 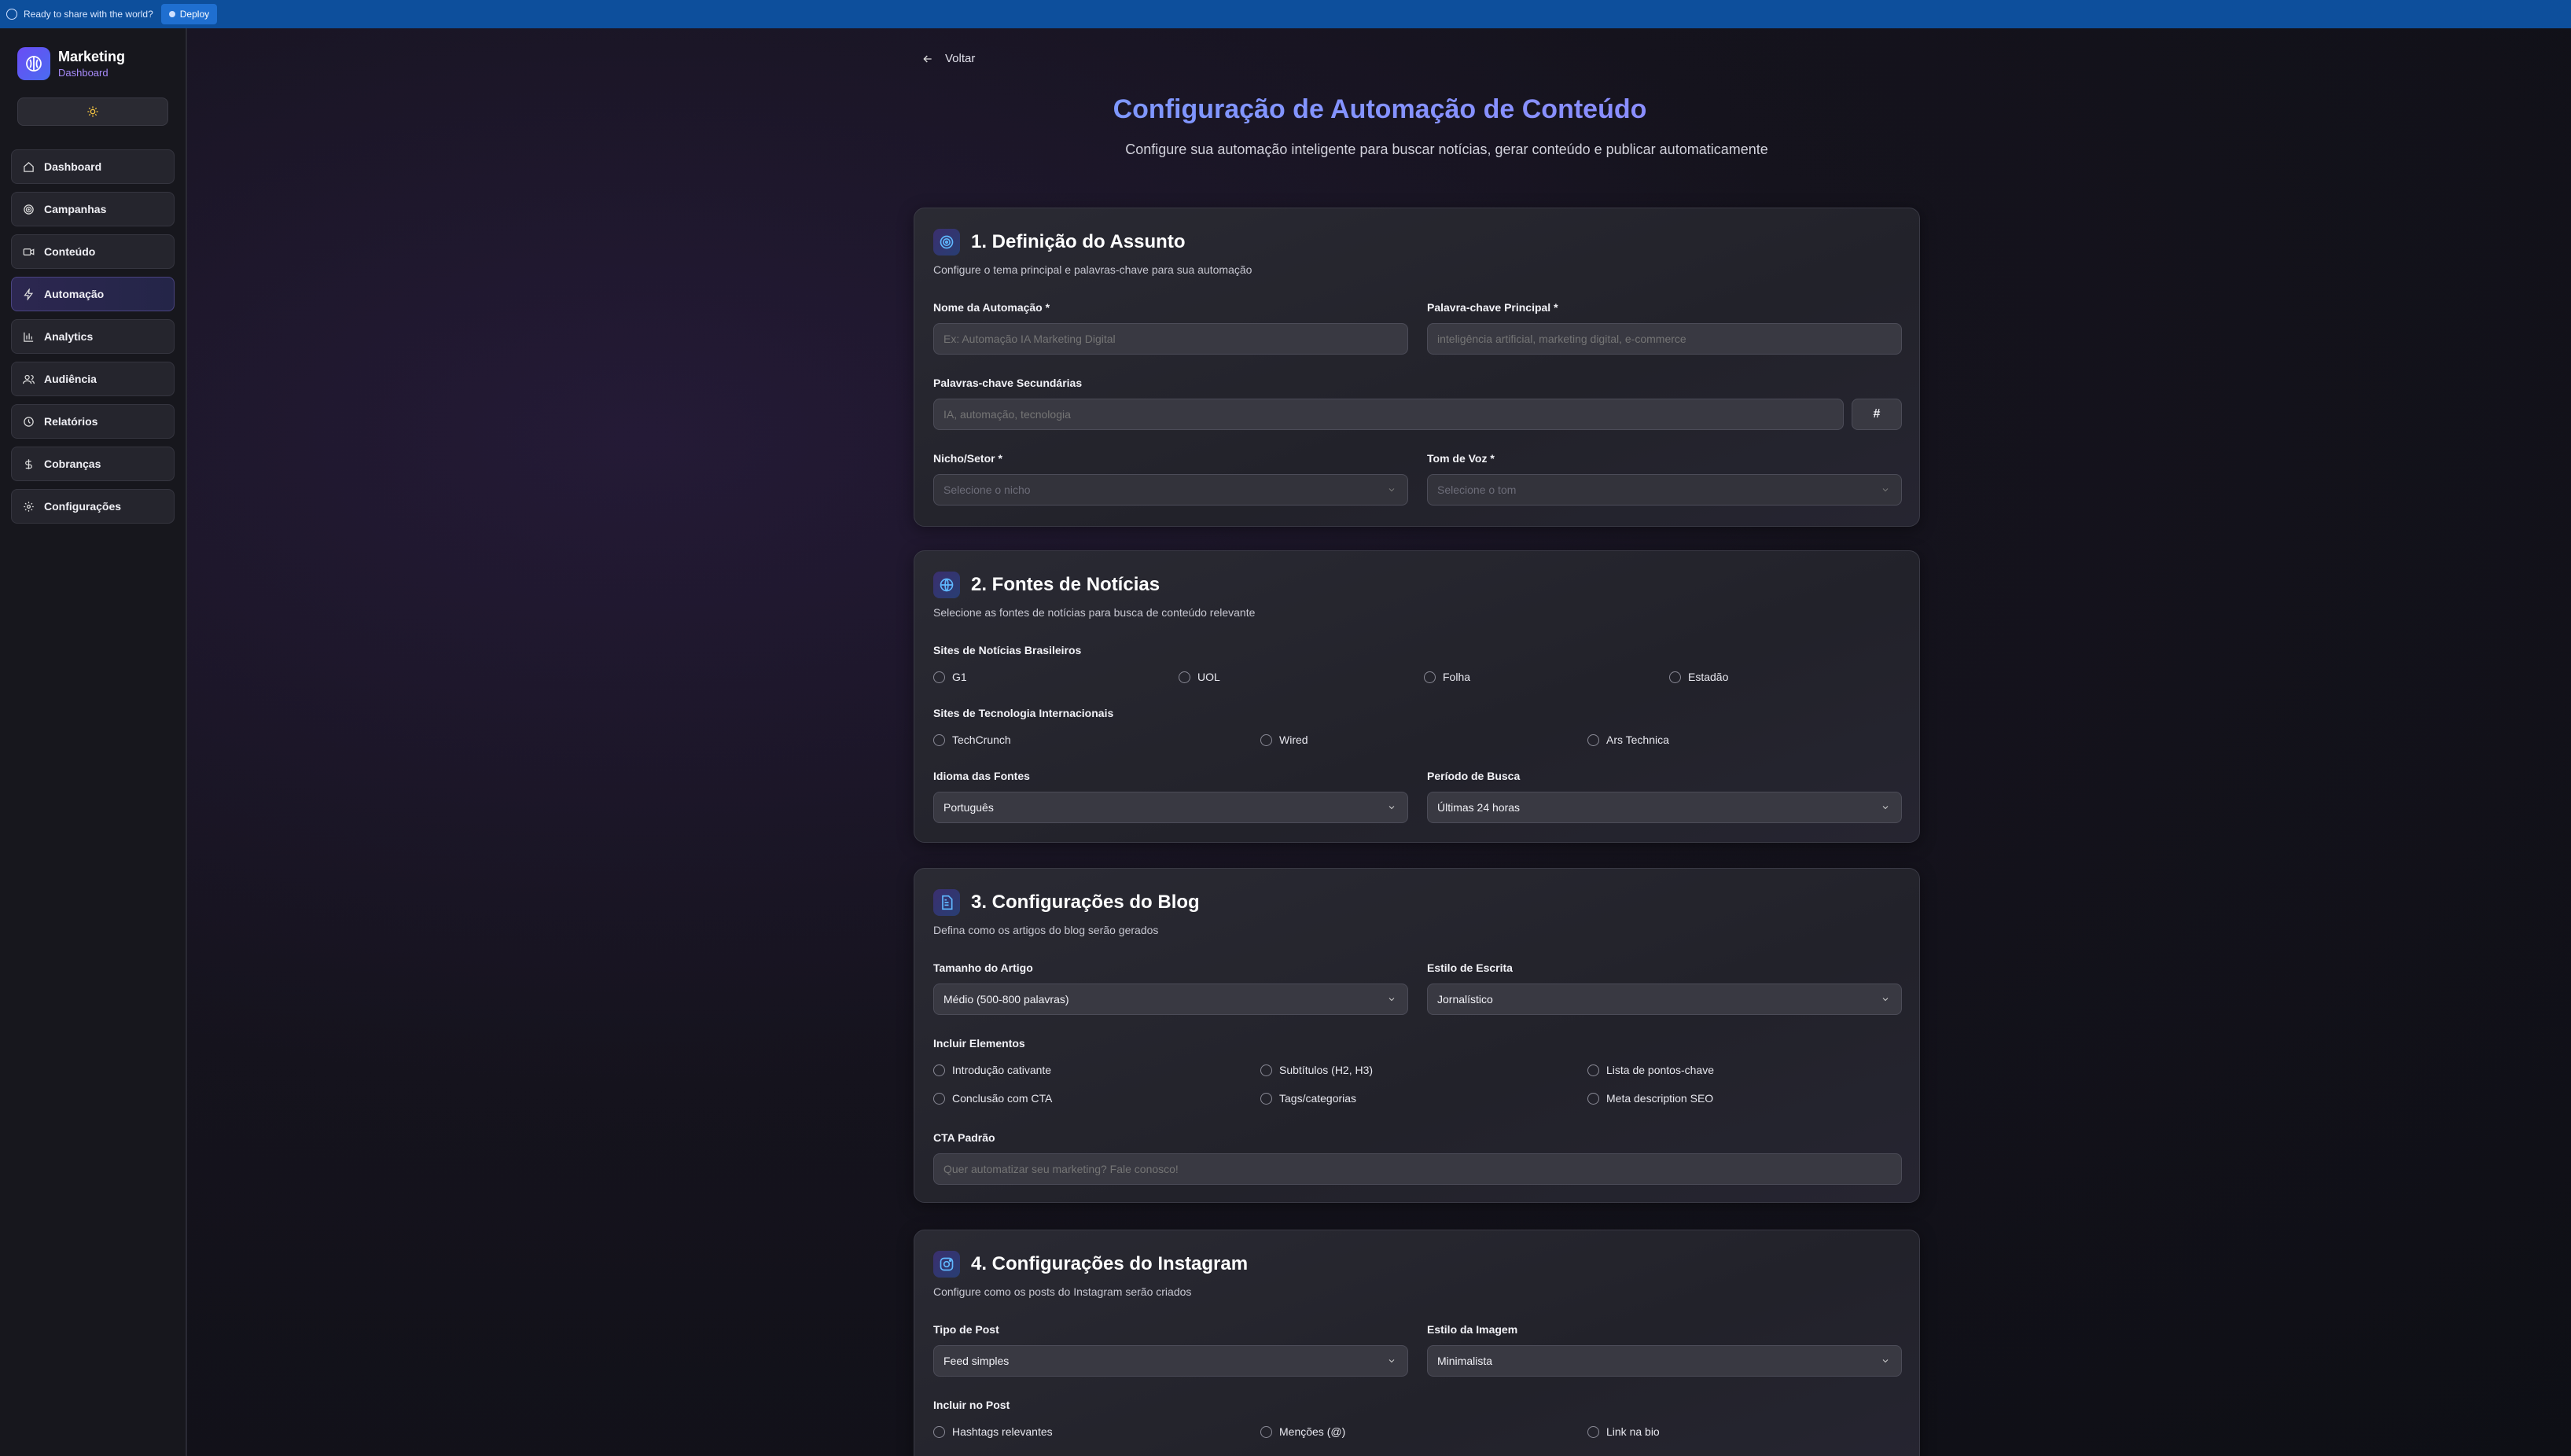 What do you see at coordinates (950, 677) in the screenshot?
I see `source-checkbox-g1: G1` at bounding box center [950, 677].